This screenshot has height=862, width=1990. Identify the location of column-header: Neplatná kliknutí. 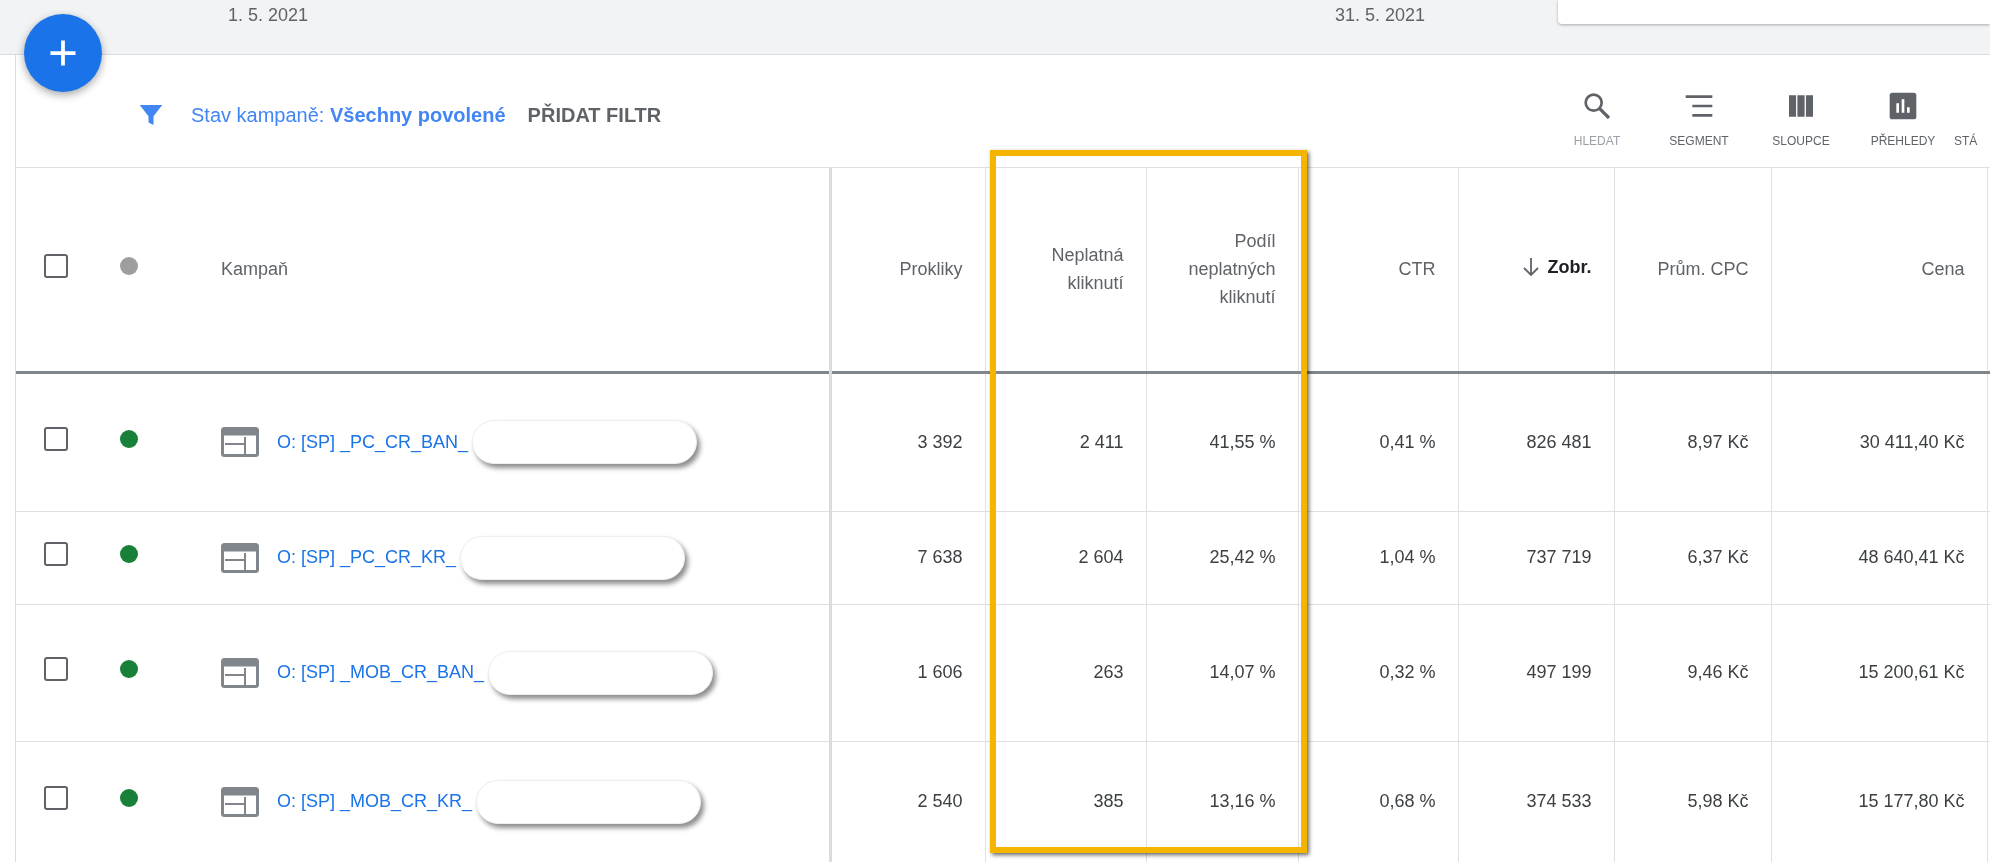
(1059, 269).